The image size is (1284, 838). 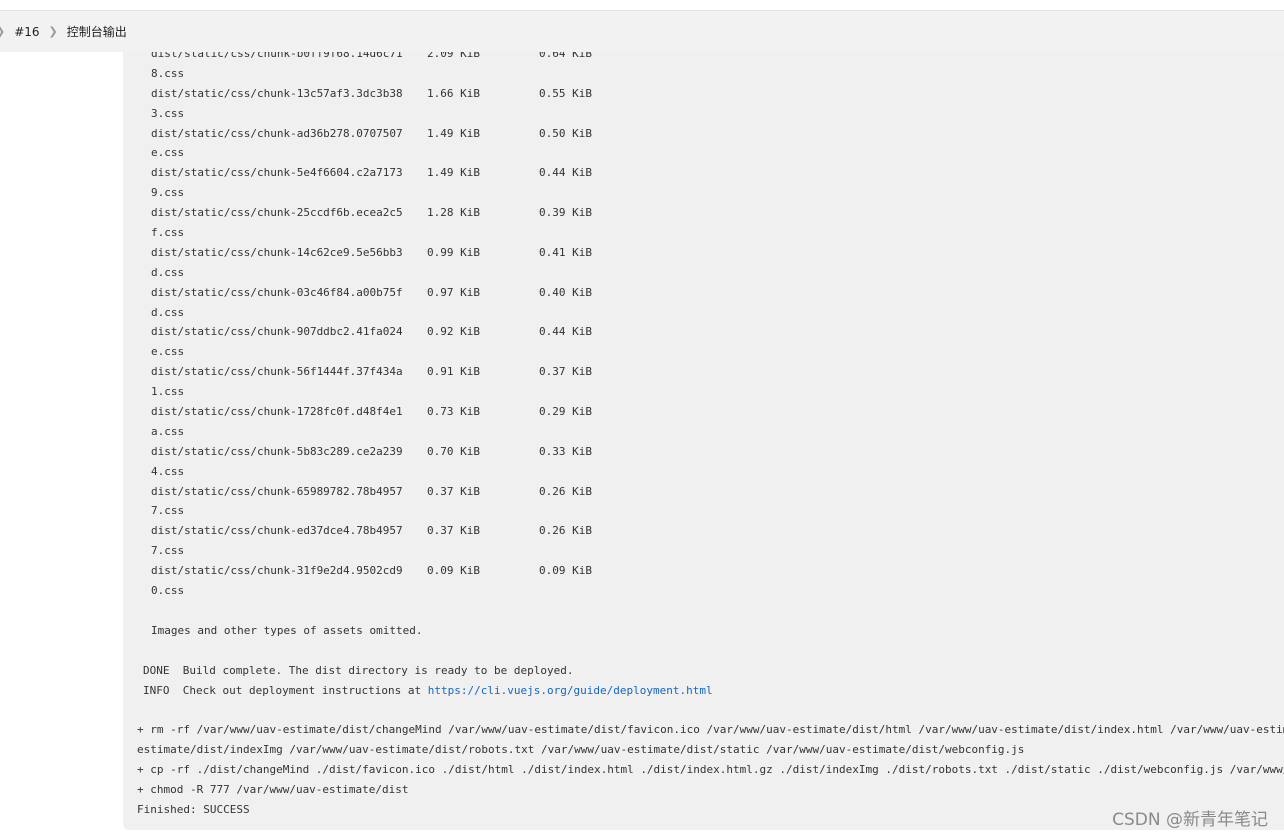 What do you see at coordinates (168, 591) in the screenshot?
I see `console-line: 0.css` at bounding box center [168, 591].